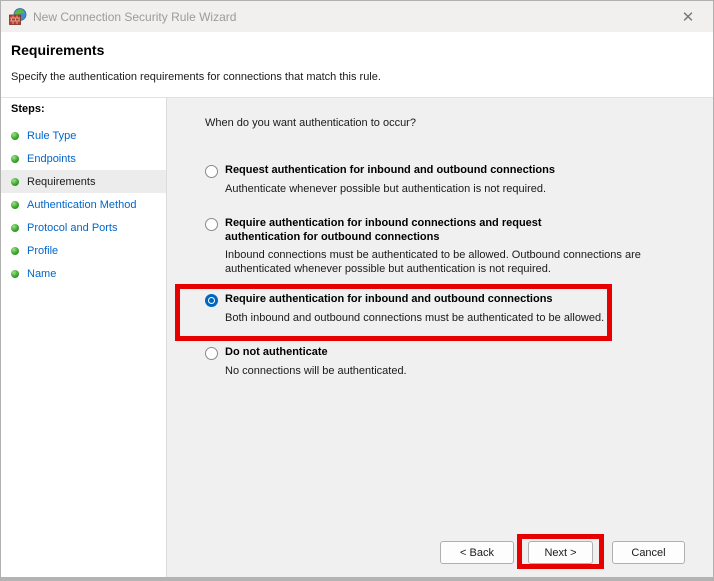 Image resolution: width=714 pixels, height=581 pixels. I want to click on sidebar-item-requirements: Requirements, so click(83, 181).